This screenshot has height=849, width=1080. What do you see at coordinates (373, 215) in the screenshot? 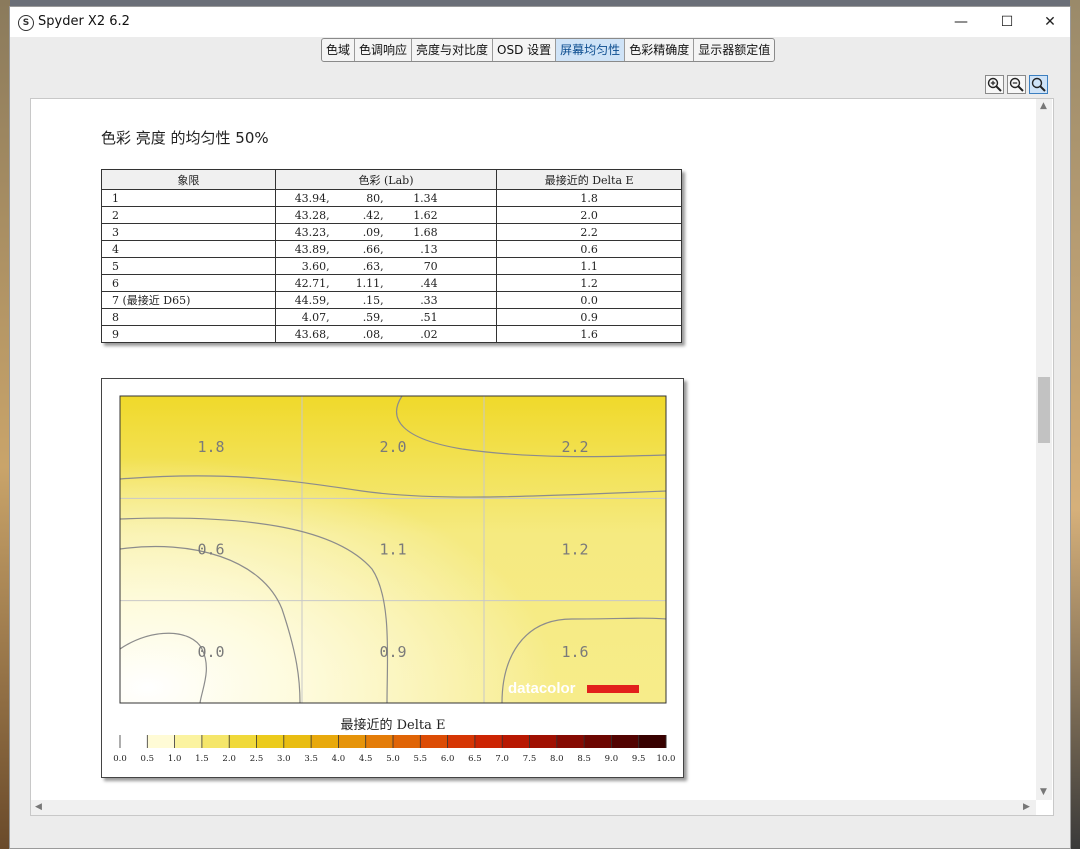
I see `lab-a-value: .42,` at bounding box center [373, 215].